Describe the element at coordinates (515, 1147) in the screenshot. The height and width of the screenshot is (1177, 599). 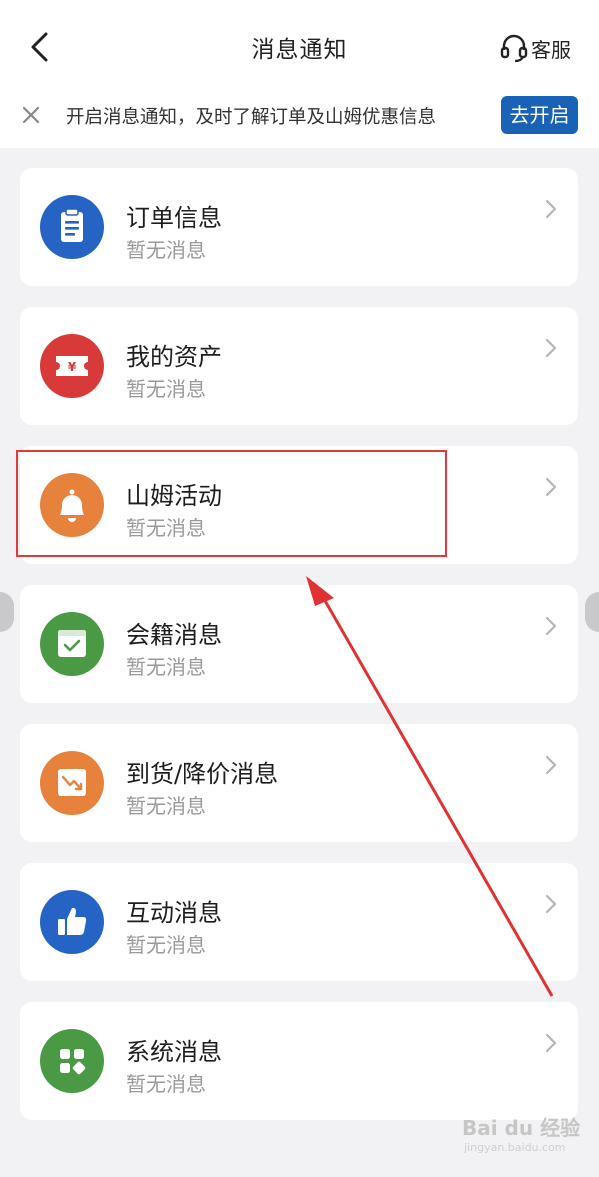
I see `watermark-sub: jingyan.baidu.com` at that location.